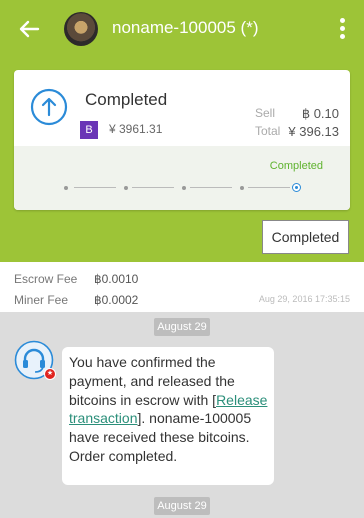 The image size is (364, 518). What do you see at coordinates (296, 166) in the screenshot?
I see `progress-label: Completed` at bounding box center [296, 166].